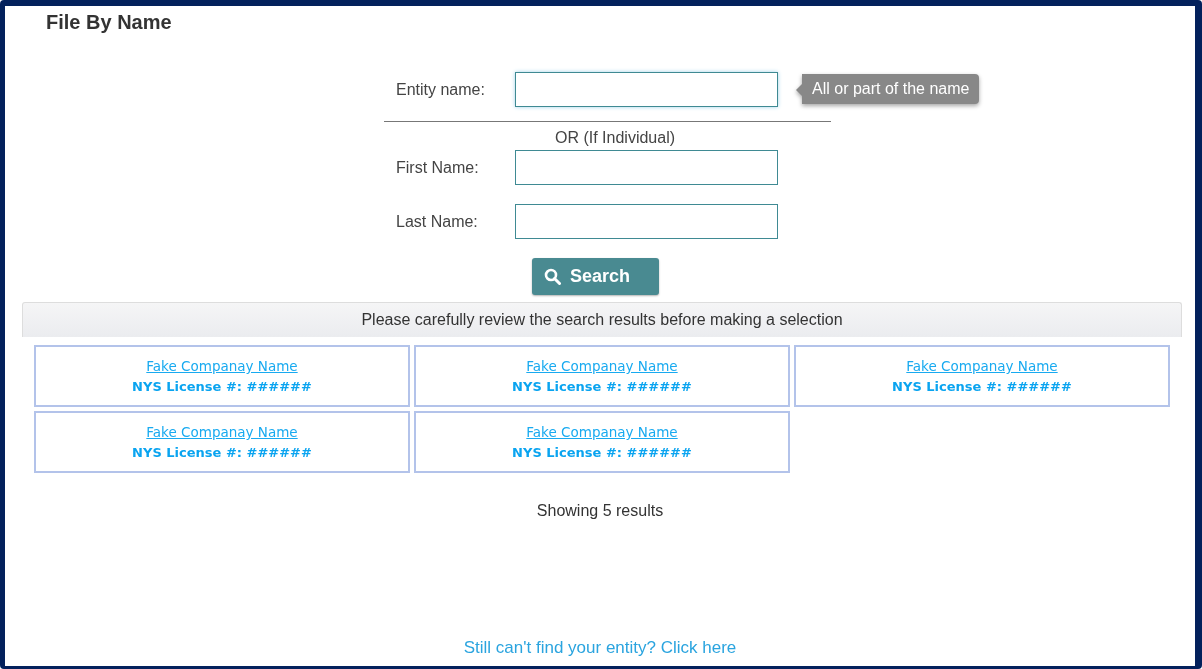  I want to click on separator-text: OR (If Individual), so click(616, 138).